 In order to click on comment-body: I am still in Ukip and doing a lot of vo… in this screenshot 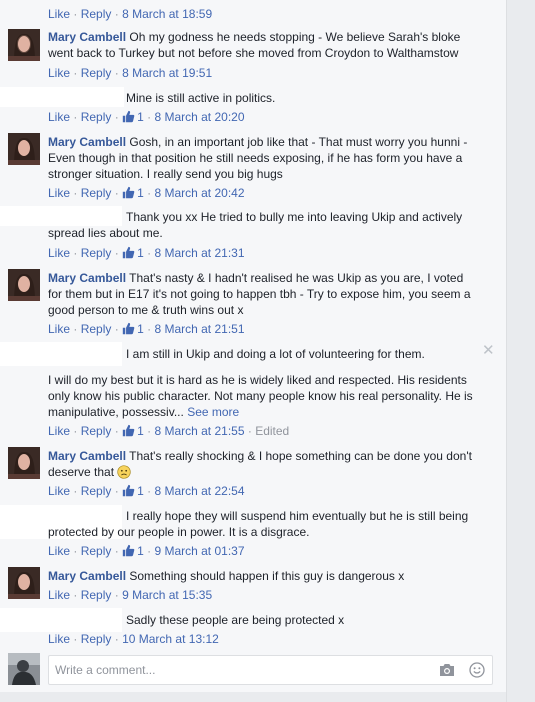, I will do `click(275, 354)`.